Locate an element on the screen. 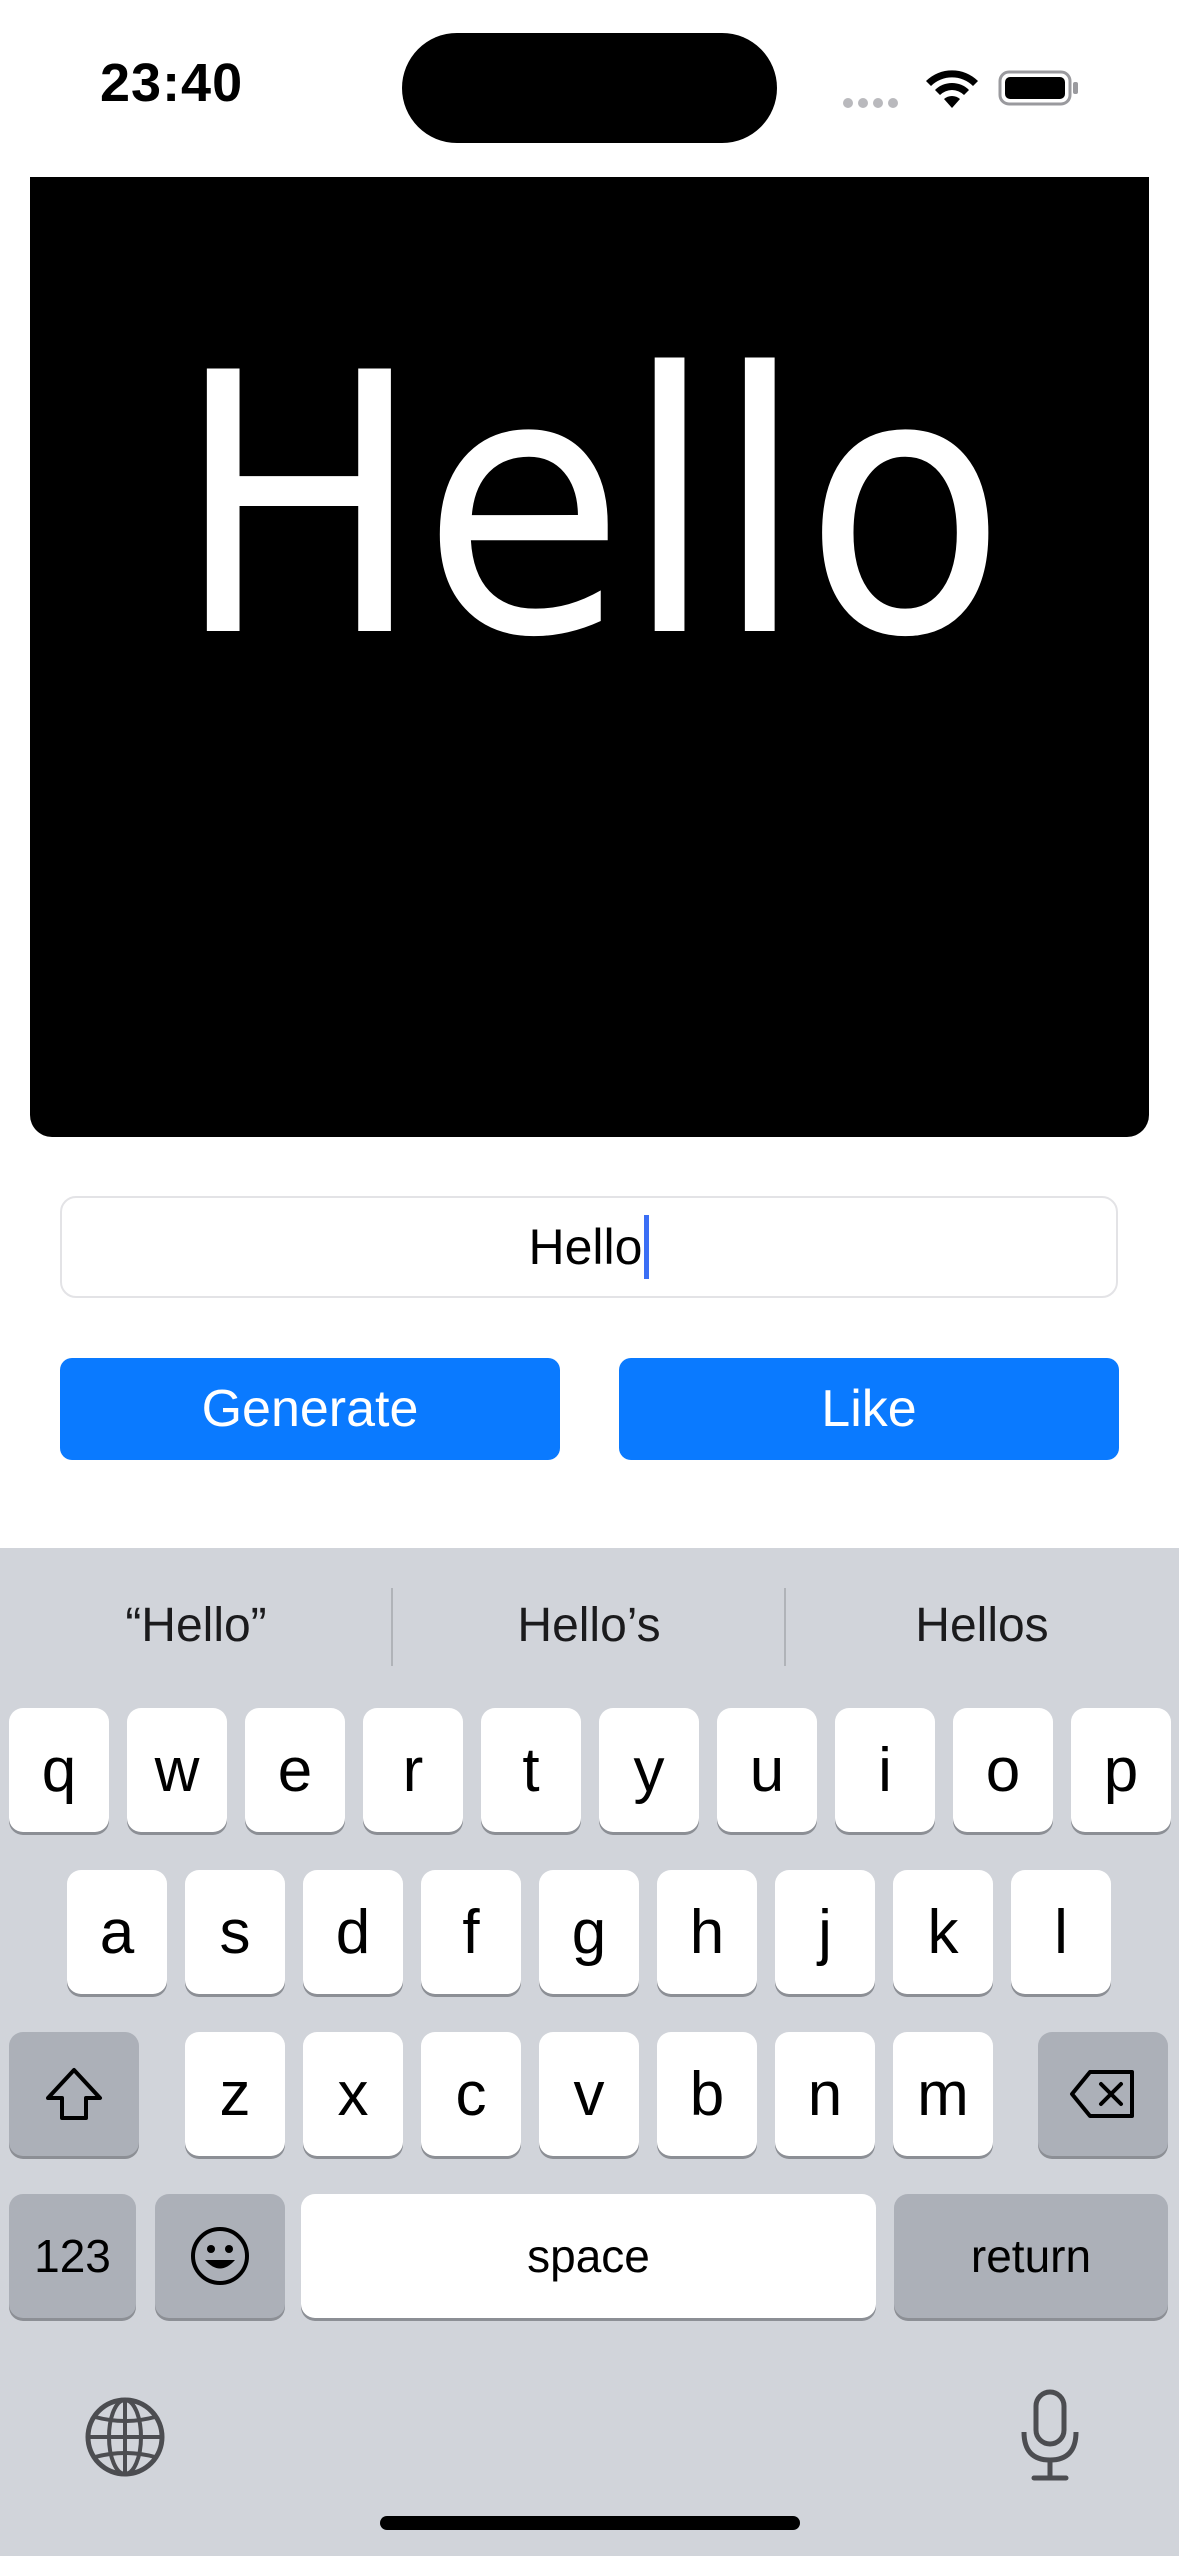  key-r: r is located at coordinates (413, 1770).